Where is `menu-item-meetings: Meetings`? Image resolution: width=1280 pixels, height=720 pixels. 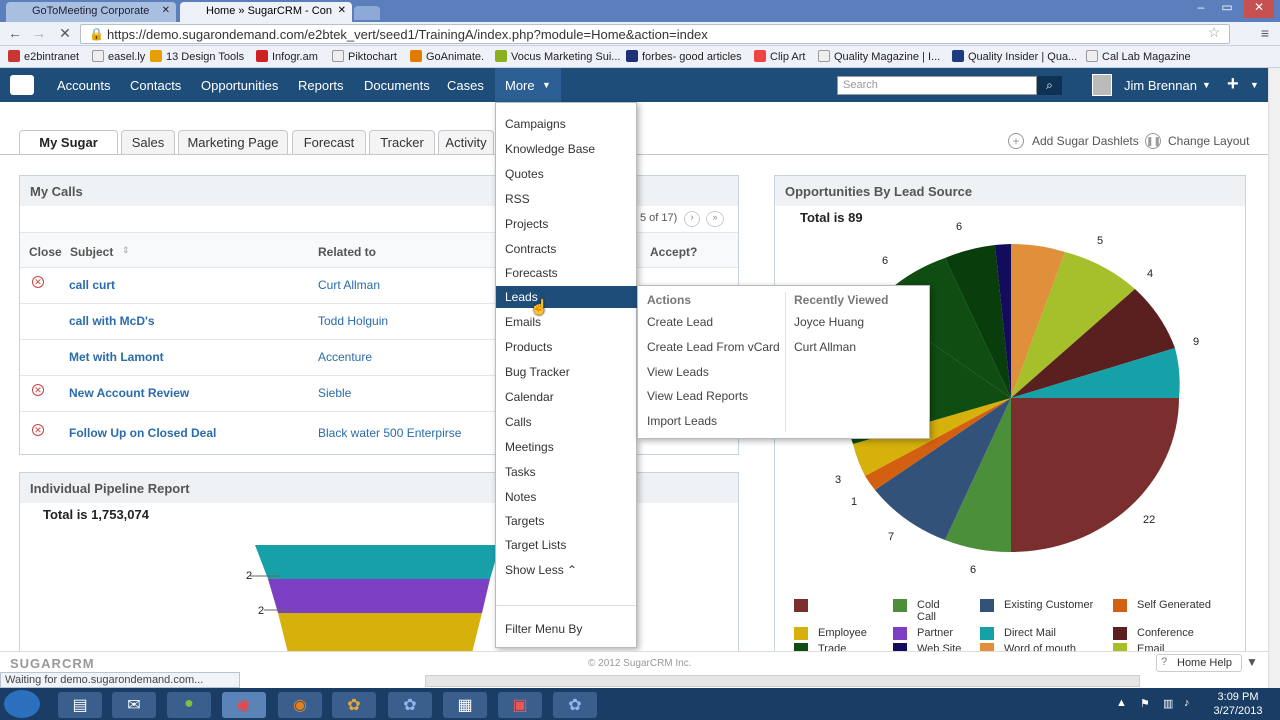
menu-item-meetings: Meetings is located at coordinates (566, 447).